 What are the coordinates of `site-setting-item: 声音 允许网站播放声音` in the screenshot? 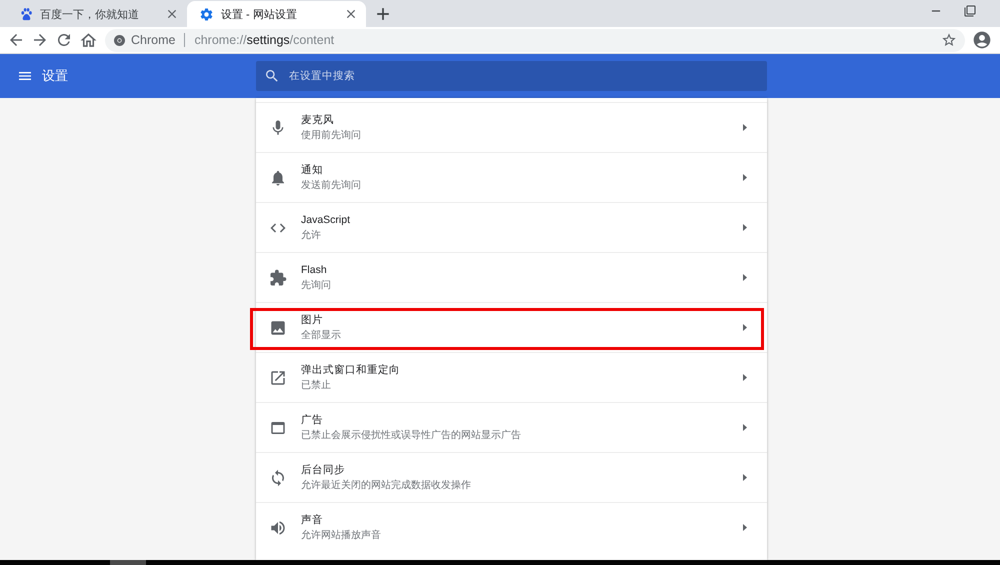 It's located at (511, 527).